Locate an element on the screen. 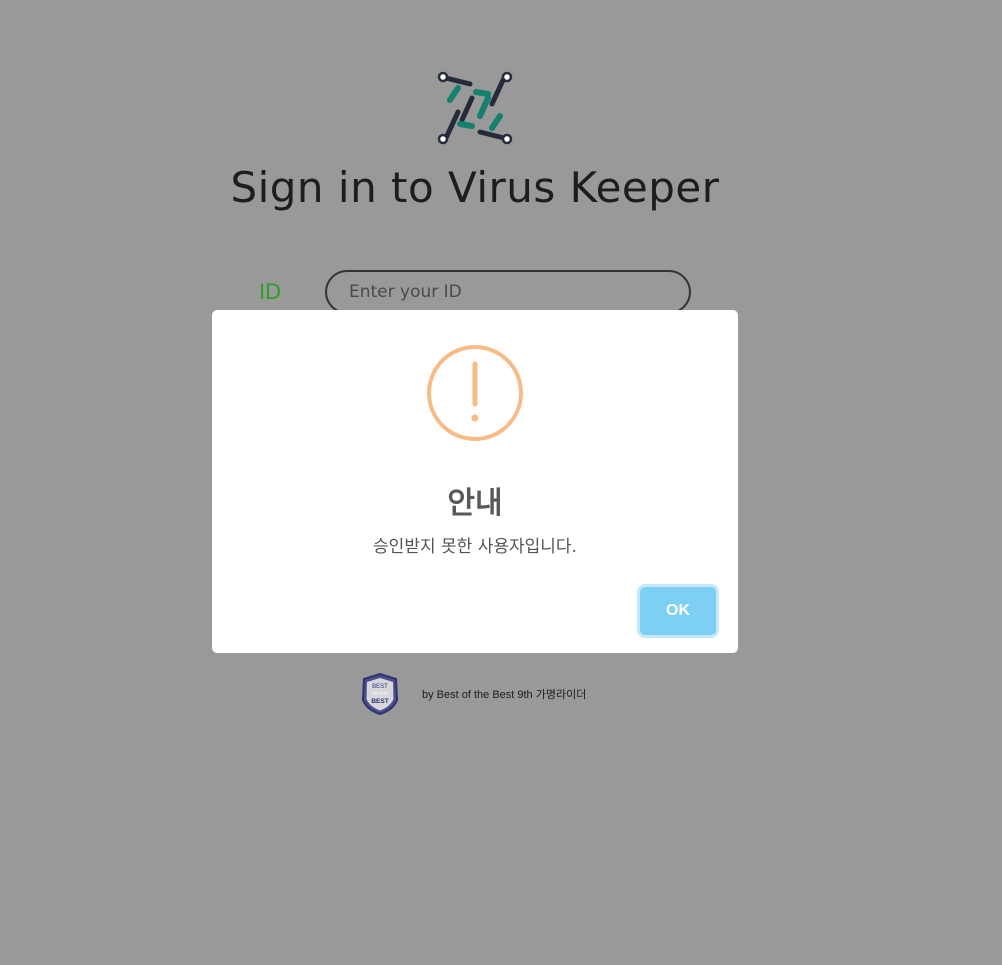  dialog-title: 안내 is located at coordinates (475, 503).